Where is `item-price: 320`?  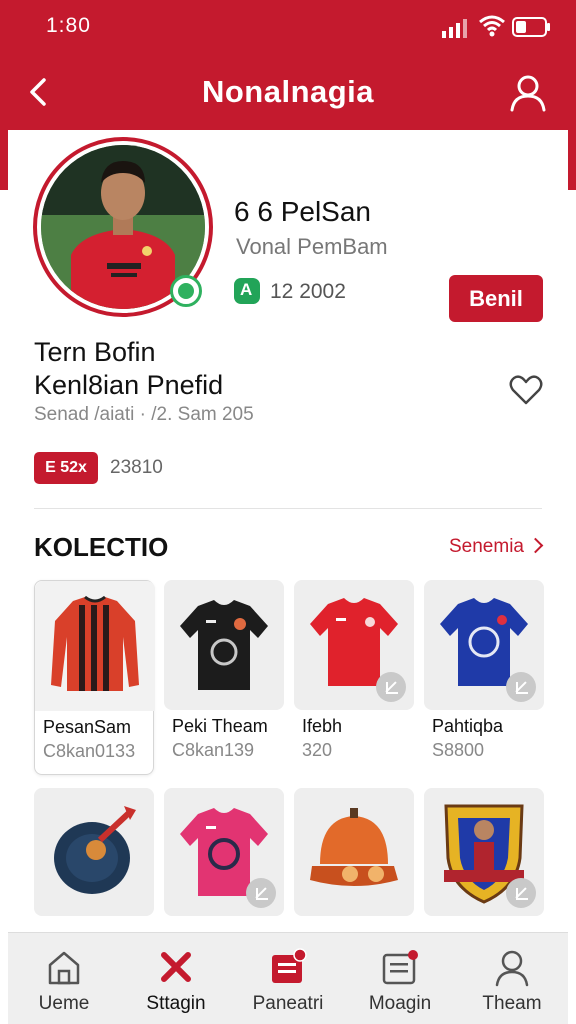 item-price: 320 is located at coordinates (317, 750).